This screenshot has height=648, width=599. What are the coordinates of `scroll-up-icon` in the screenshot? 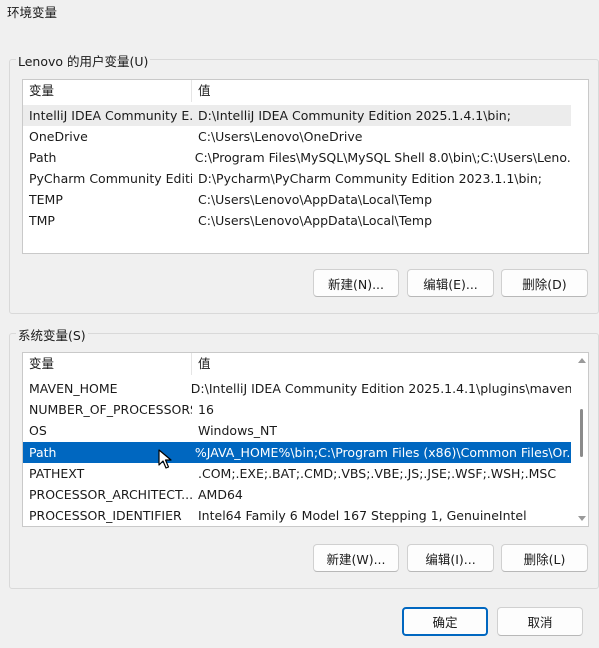 It's located at (582, 360).